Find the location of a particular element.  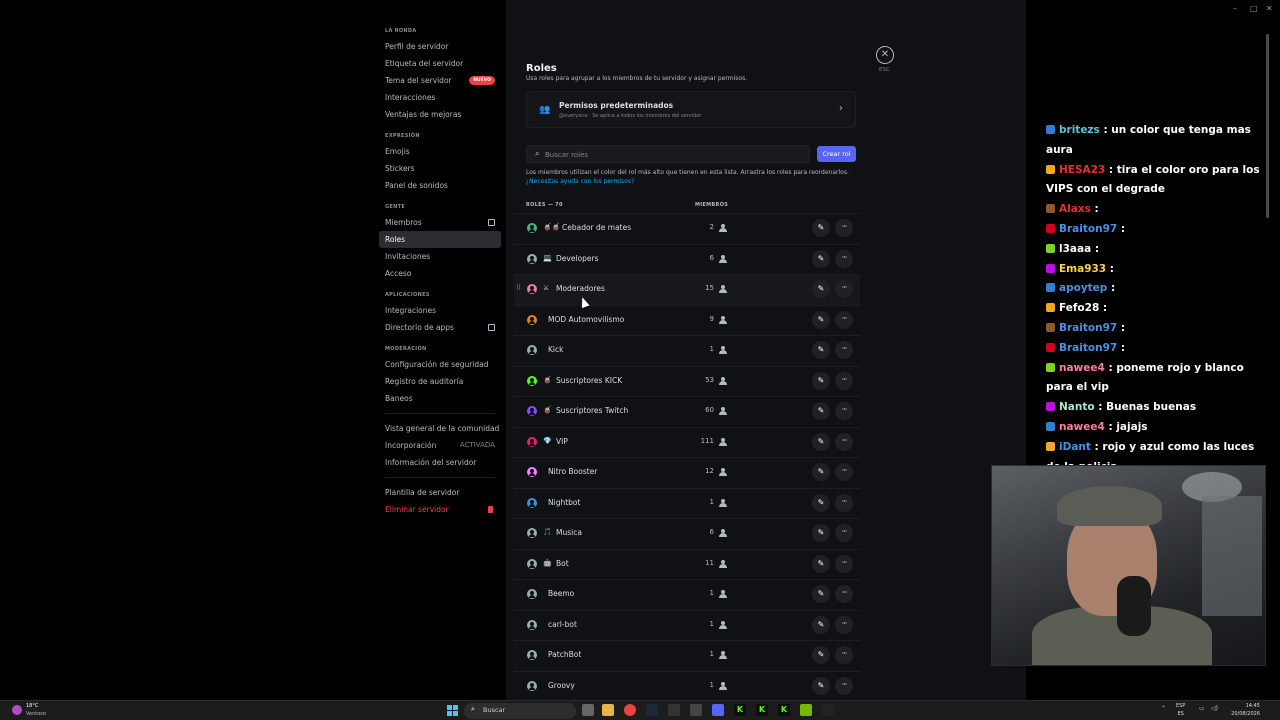

sidebar-item-stickers: Stickers is located at coordinates (440, 168).